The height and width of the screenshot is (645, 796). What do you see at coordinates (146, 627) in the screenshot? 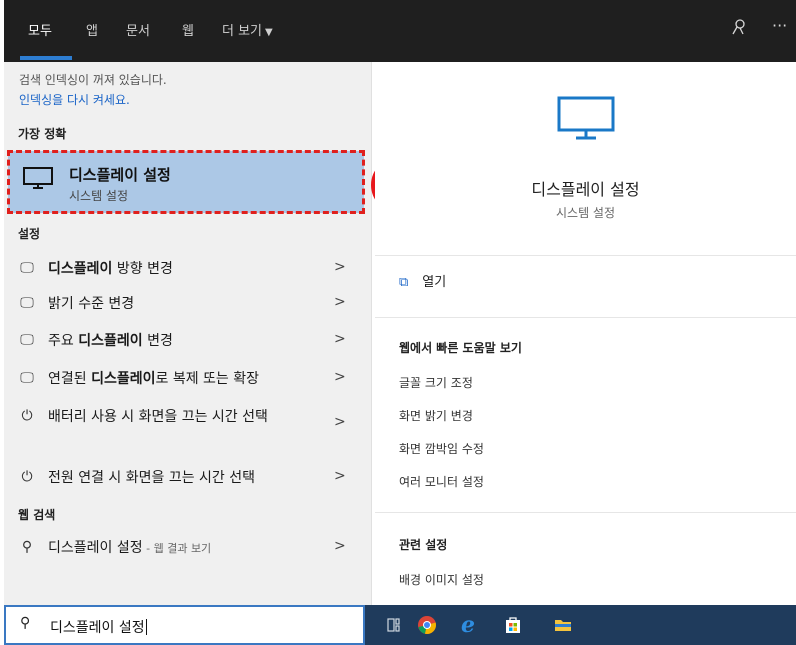
I see `text-cursor` at bounding box center [146, 627].